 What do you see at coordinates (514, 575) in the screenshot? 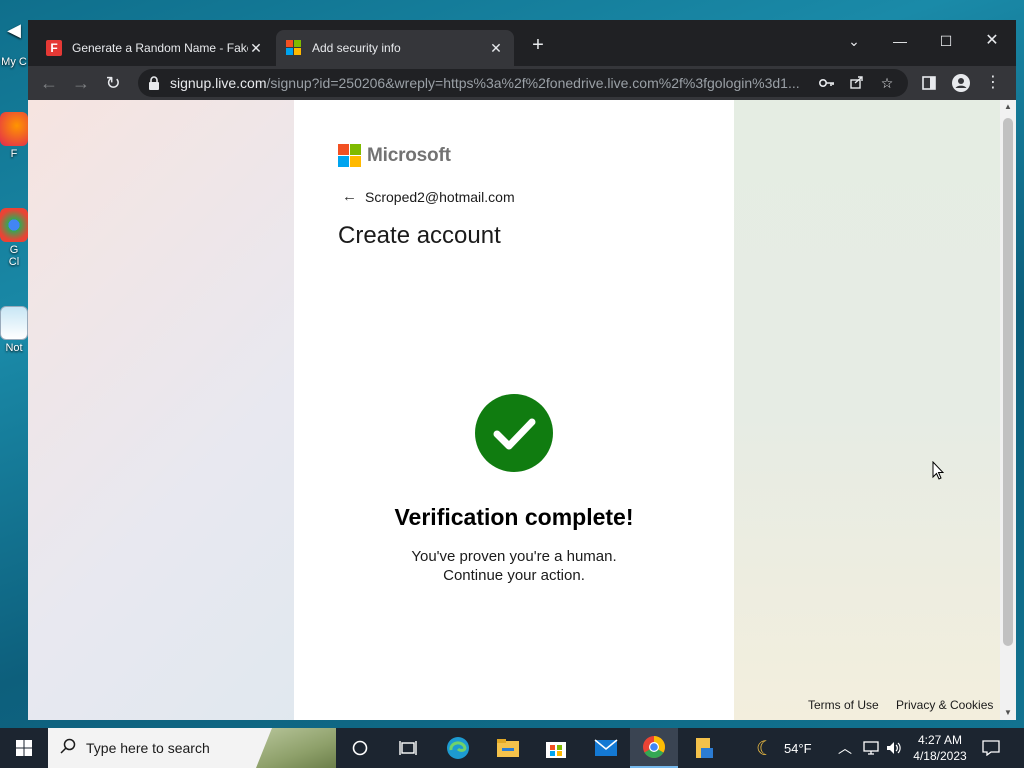
I see `verification-line-2: Continue your action.` at bounding box center [514, 575].